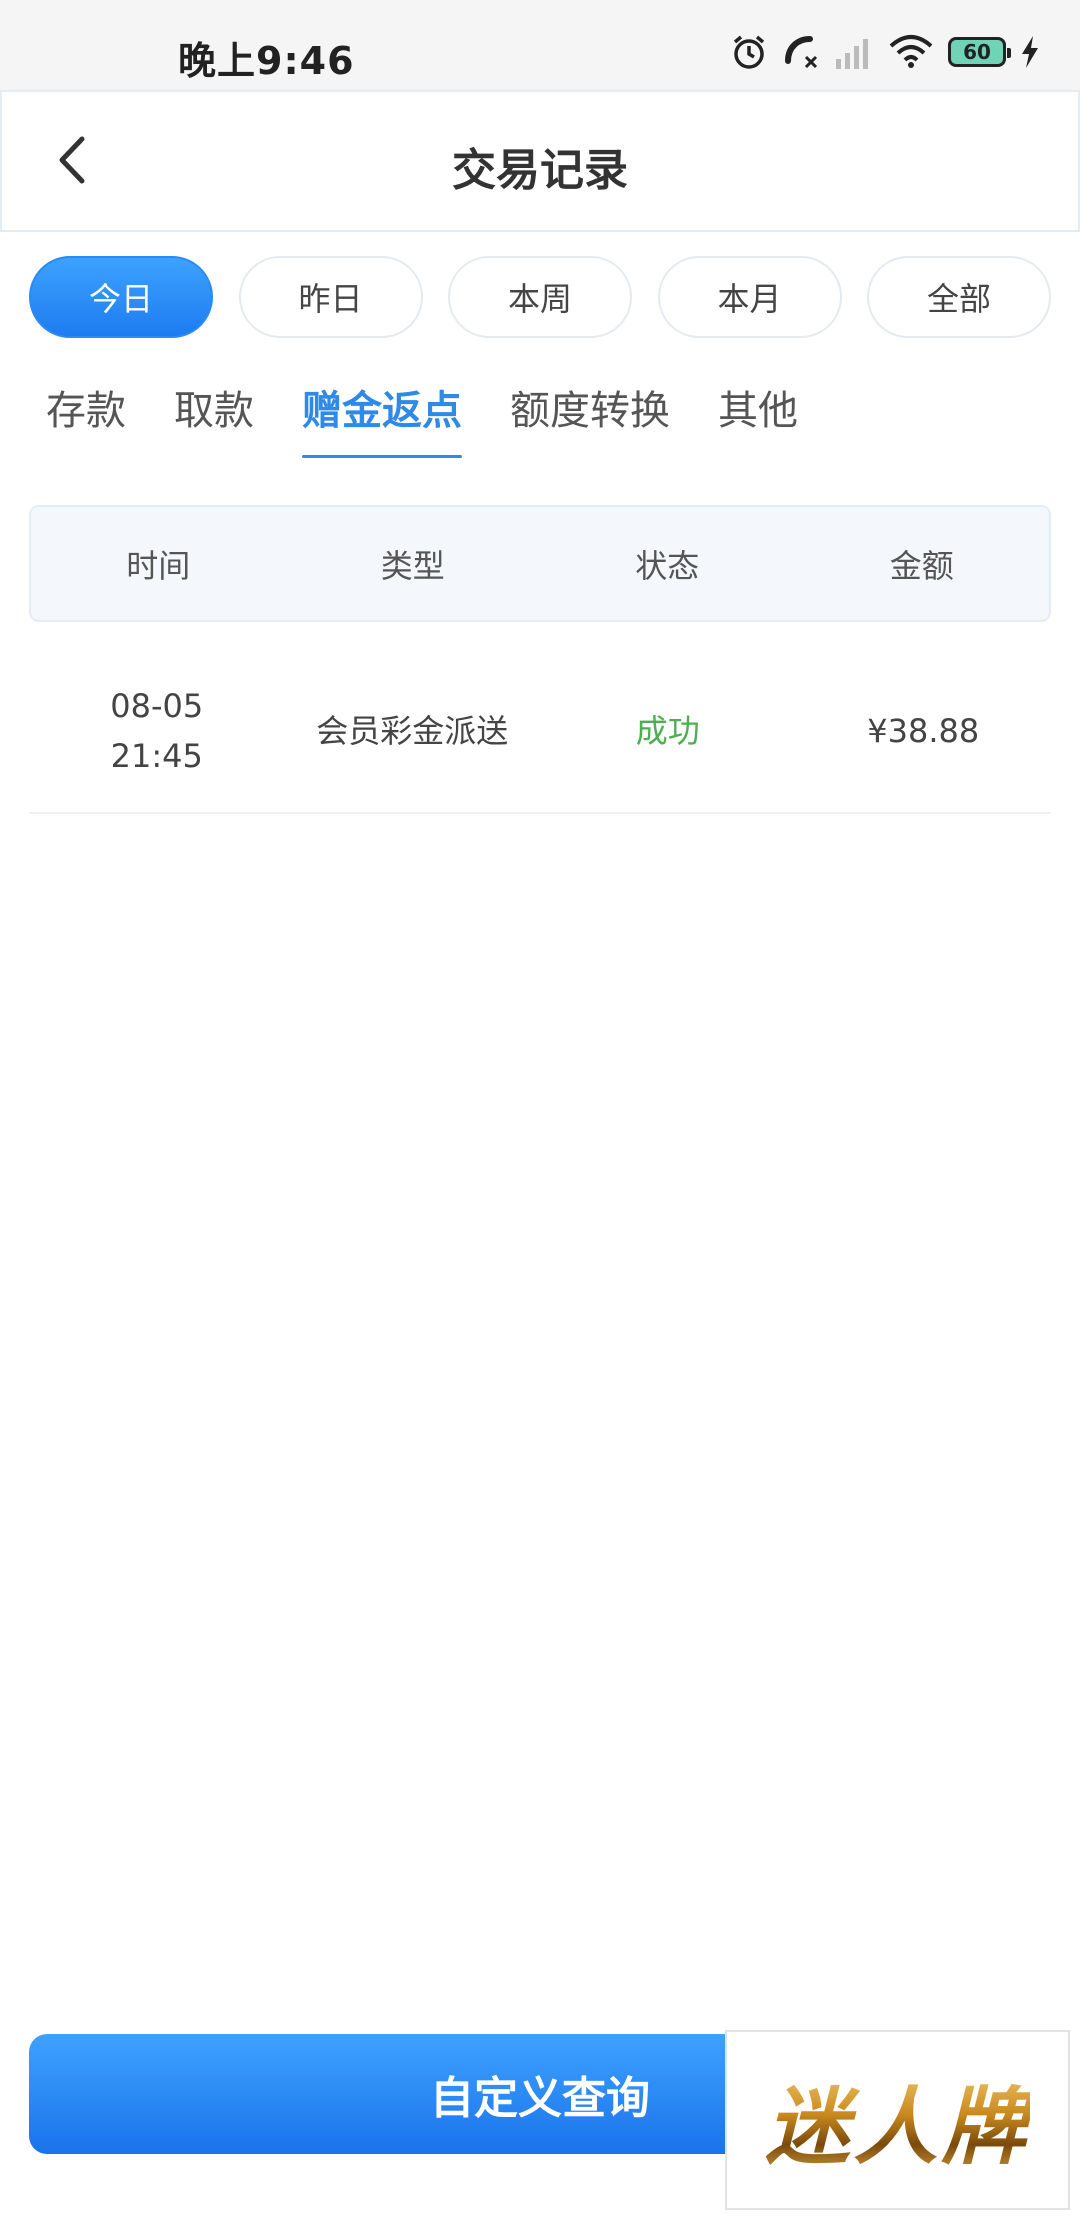  I want to click on table-header: 时间 类型 状态 金额, so click(540, 563).